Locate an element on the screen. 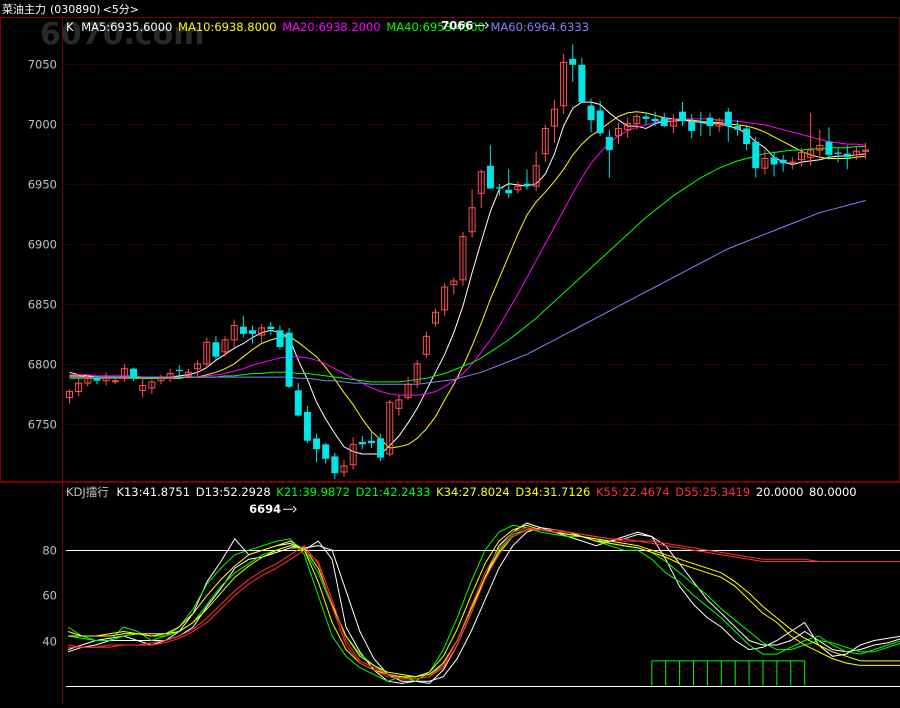 The image size is (900, 708). legend-ma20: MA20:6938.2000 is located at coordinates (331, 27).